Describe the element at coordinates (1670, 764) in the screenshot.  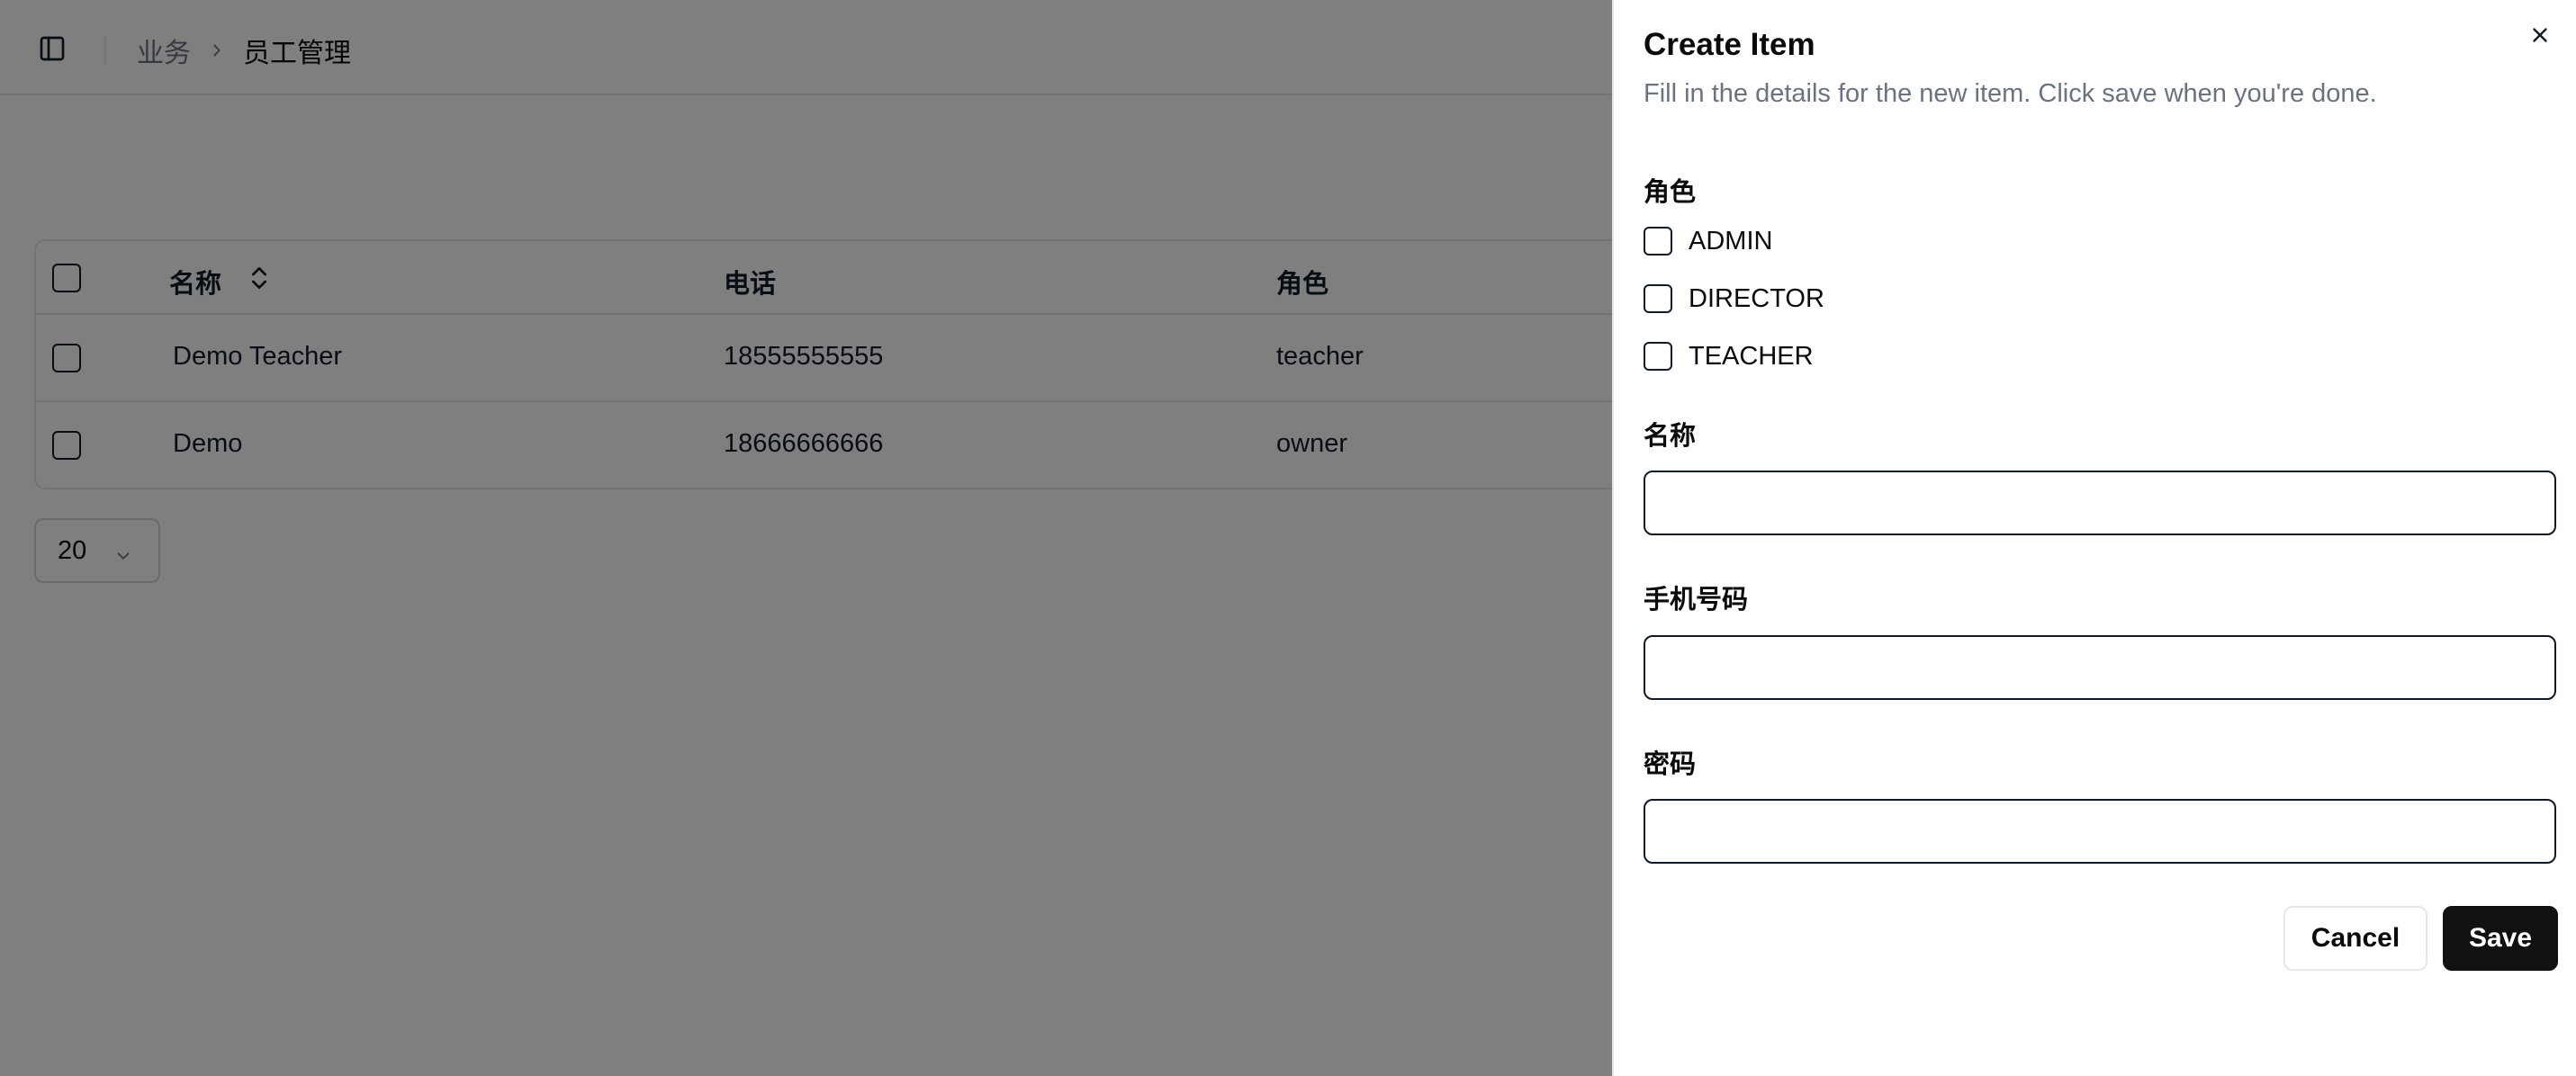
I see `password-label: 密码` at that location.